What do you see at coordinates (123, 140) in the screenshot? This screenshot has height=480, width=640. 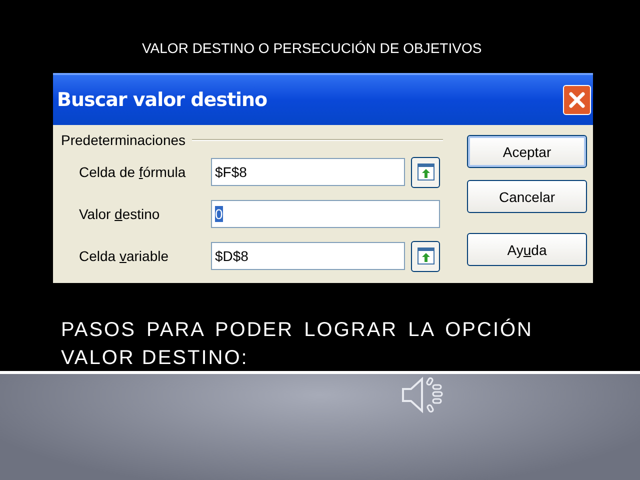 I see `group-label: Predeterminaciones` at bounding box center [123, 140].